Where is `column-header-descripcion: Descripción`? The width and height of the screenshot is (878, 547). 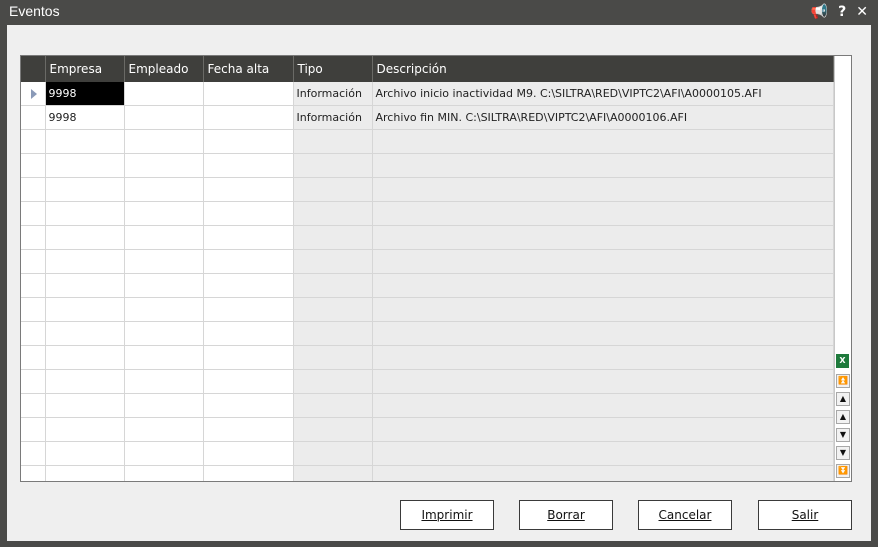 column-header-descripcion: Descripción is located at coordinates (603, 69).